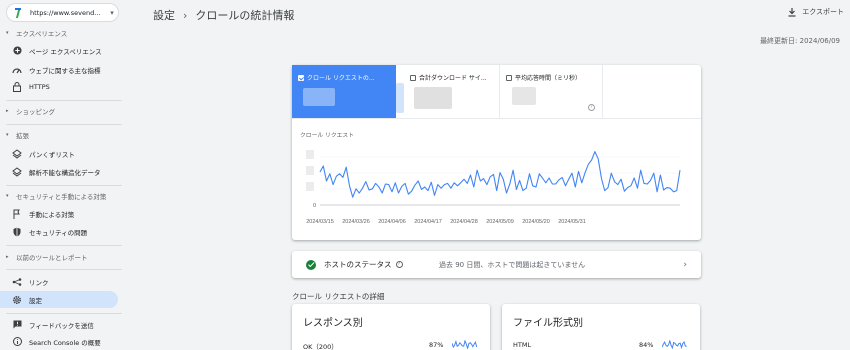 The image size is (850, 350). I want to click on metric-label: 平均応答時間（ミリ秒）, so click(548, 78).